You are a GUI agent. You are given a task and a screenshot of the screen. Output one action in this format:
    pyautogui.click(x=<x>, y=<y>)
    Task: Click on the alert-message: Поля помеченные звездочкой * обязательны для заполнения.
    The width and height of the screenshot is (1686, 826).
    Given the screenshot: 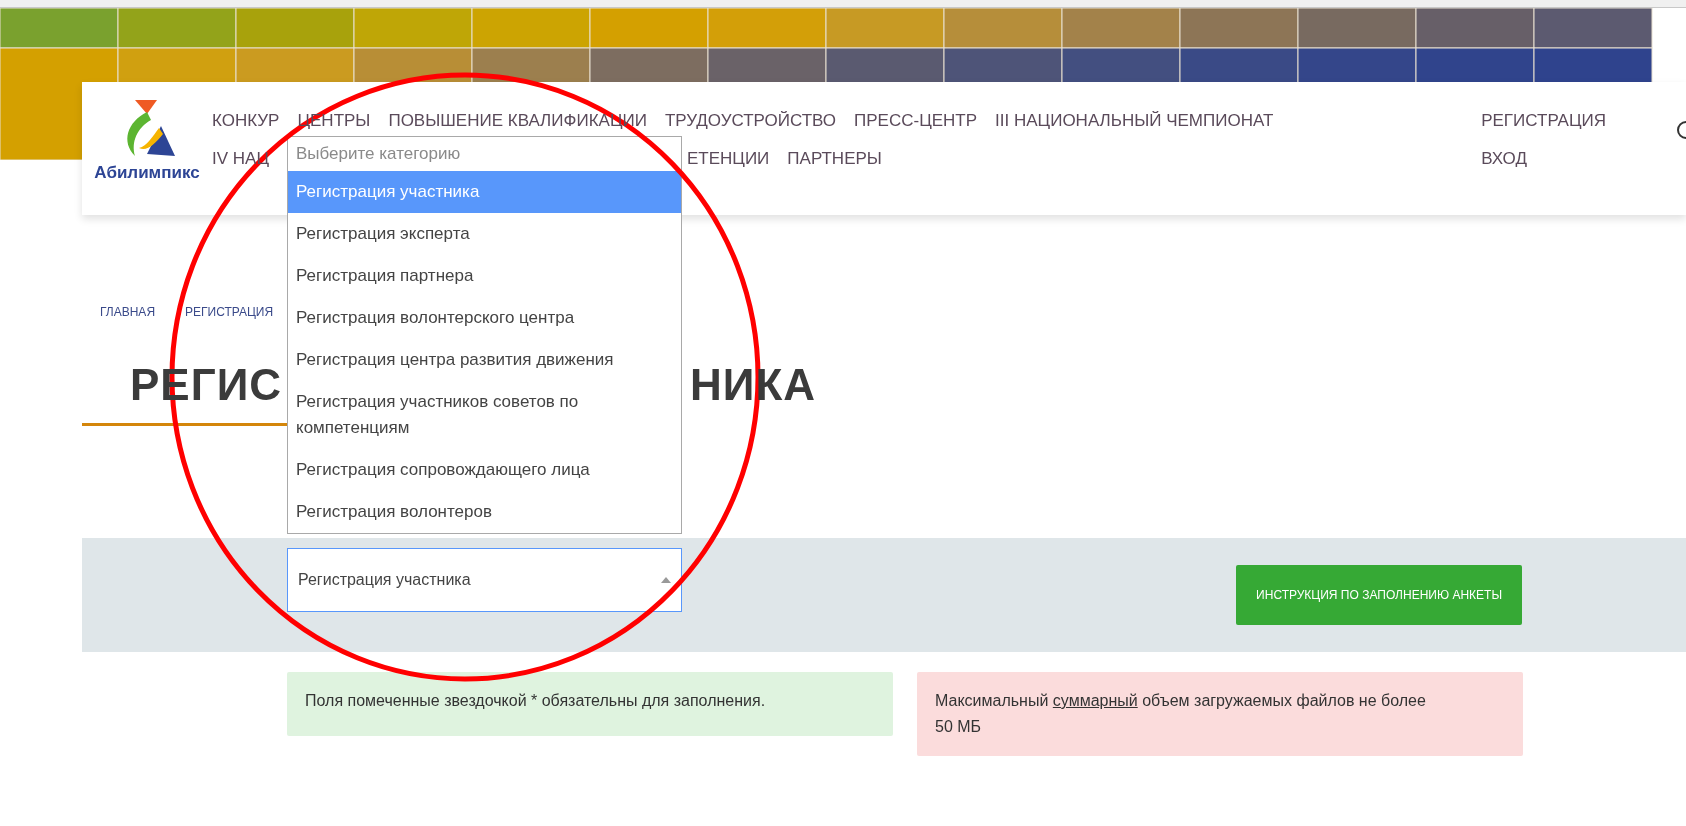 What is the action you would take?
    pyautogui.click(x=590, y=704)
    